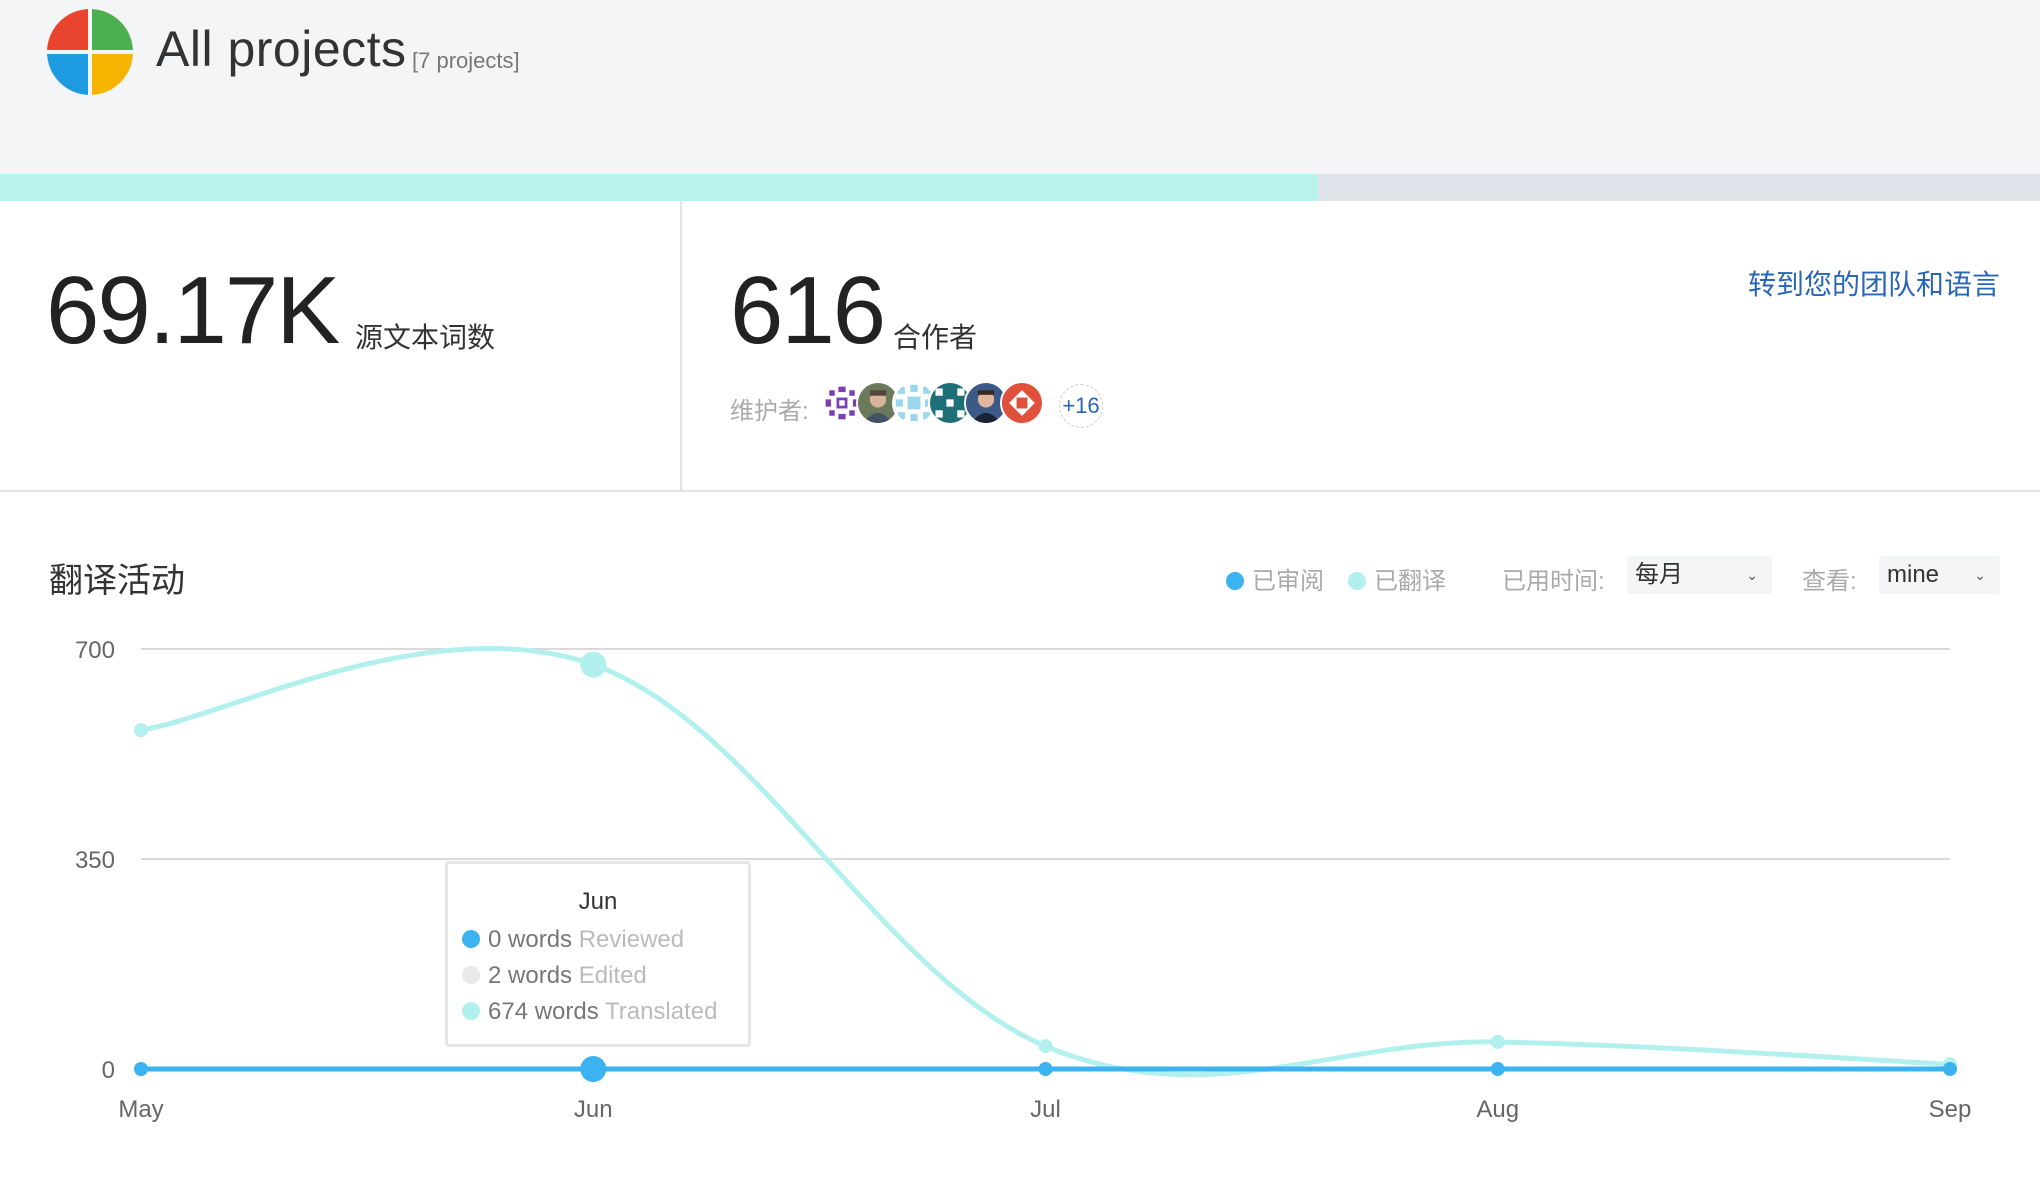 The image size is (2040, 1184). I want to click on view-label: 查看:, so click(1829, 581).